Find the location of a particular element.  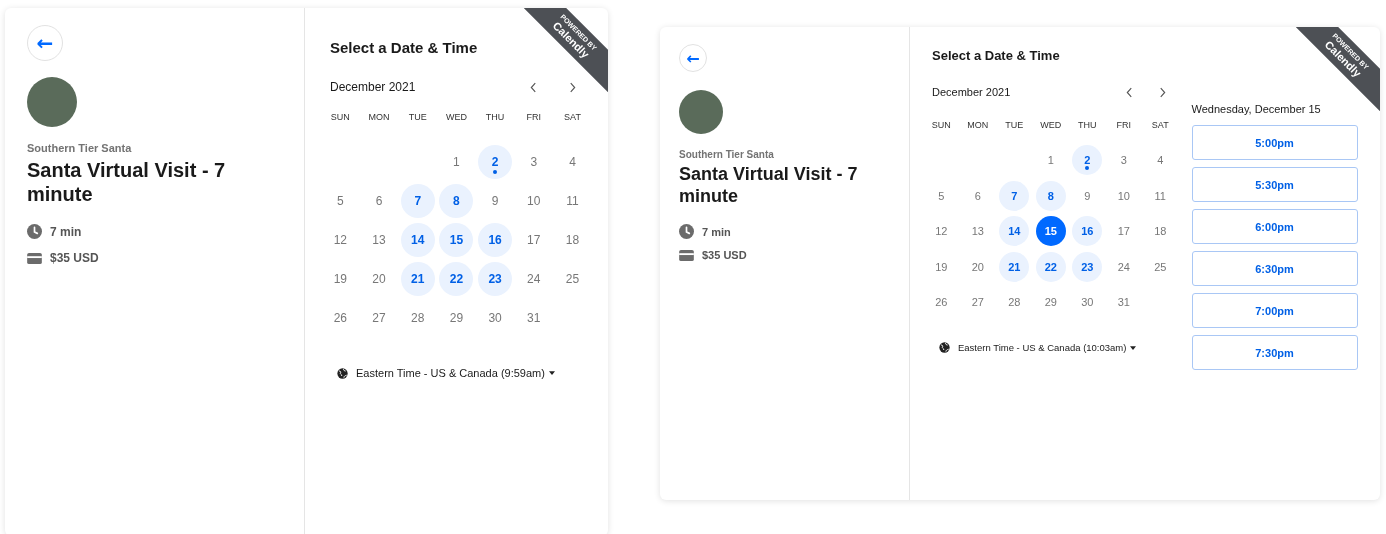

duration-text: 7 min is located at coordinates (716, 231).